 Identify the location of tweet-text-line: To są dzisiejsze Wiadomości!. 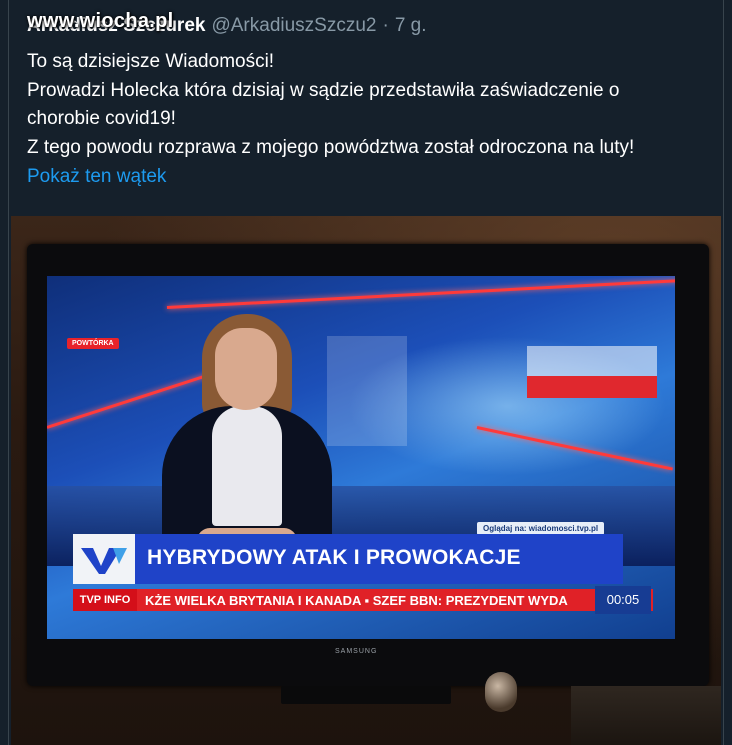
(151, 61).